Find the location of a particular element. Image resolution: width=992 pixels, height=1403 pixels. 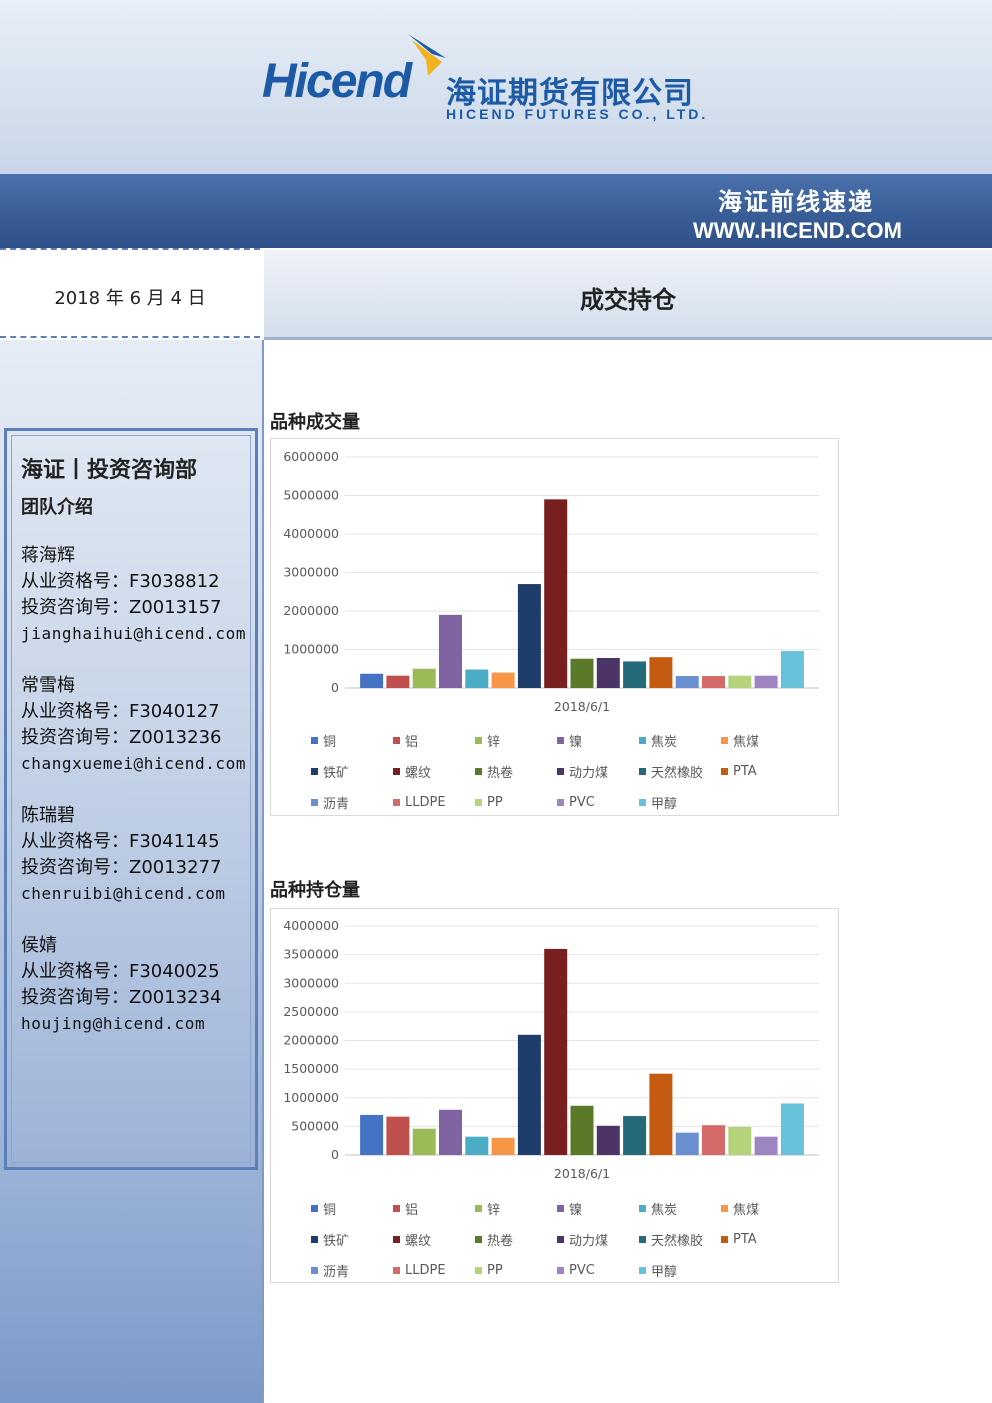

volume-chart-legend: 铜 铝 锌 镍 焦炭 焦煤 铁矿 螺纹 热卷 动力煤 天然橡胶 PTA 沥青 LLDPE PP PVC 甲醇 is located at coordinates (571, 771).